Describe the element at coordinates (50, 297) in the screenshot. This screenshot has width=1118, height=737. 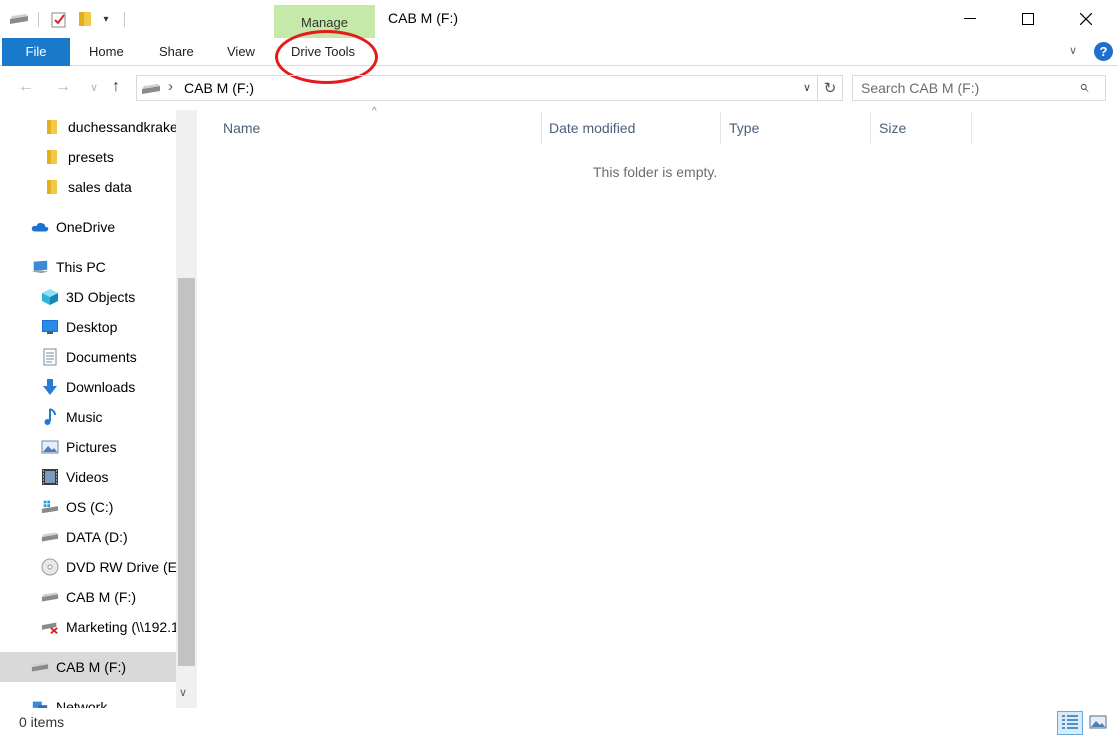
I see `3d-objects-icon` at that location.